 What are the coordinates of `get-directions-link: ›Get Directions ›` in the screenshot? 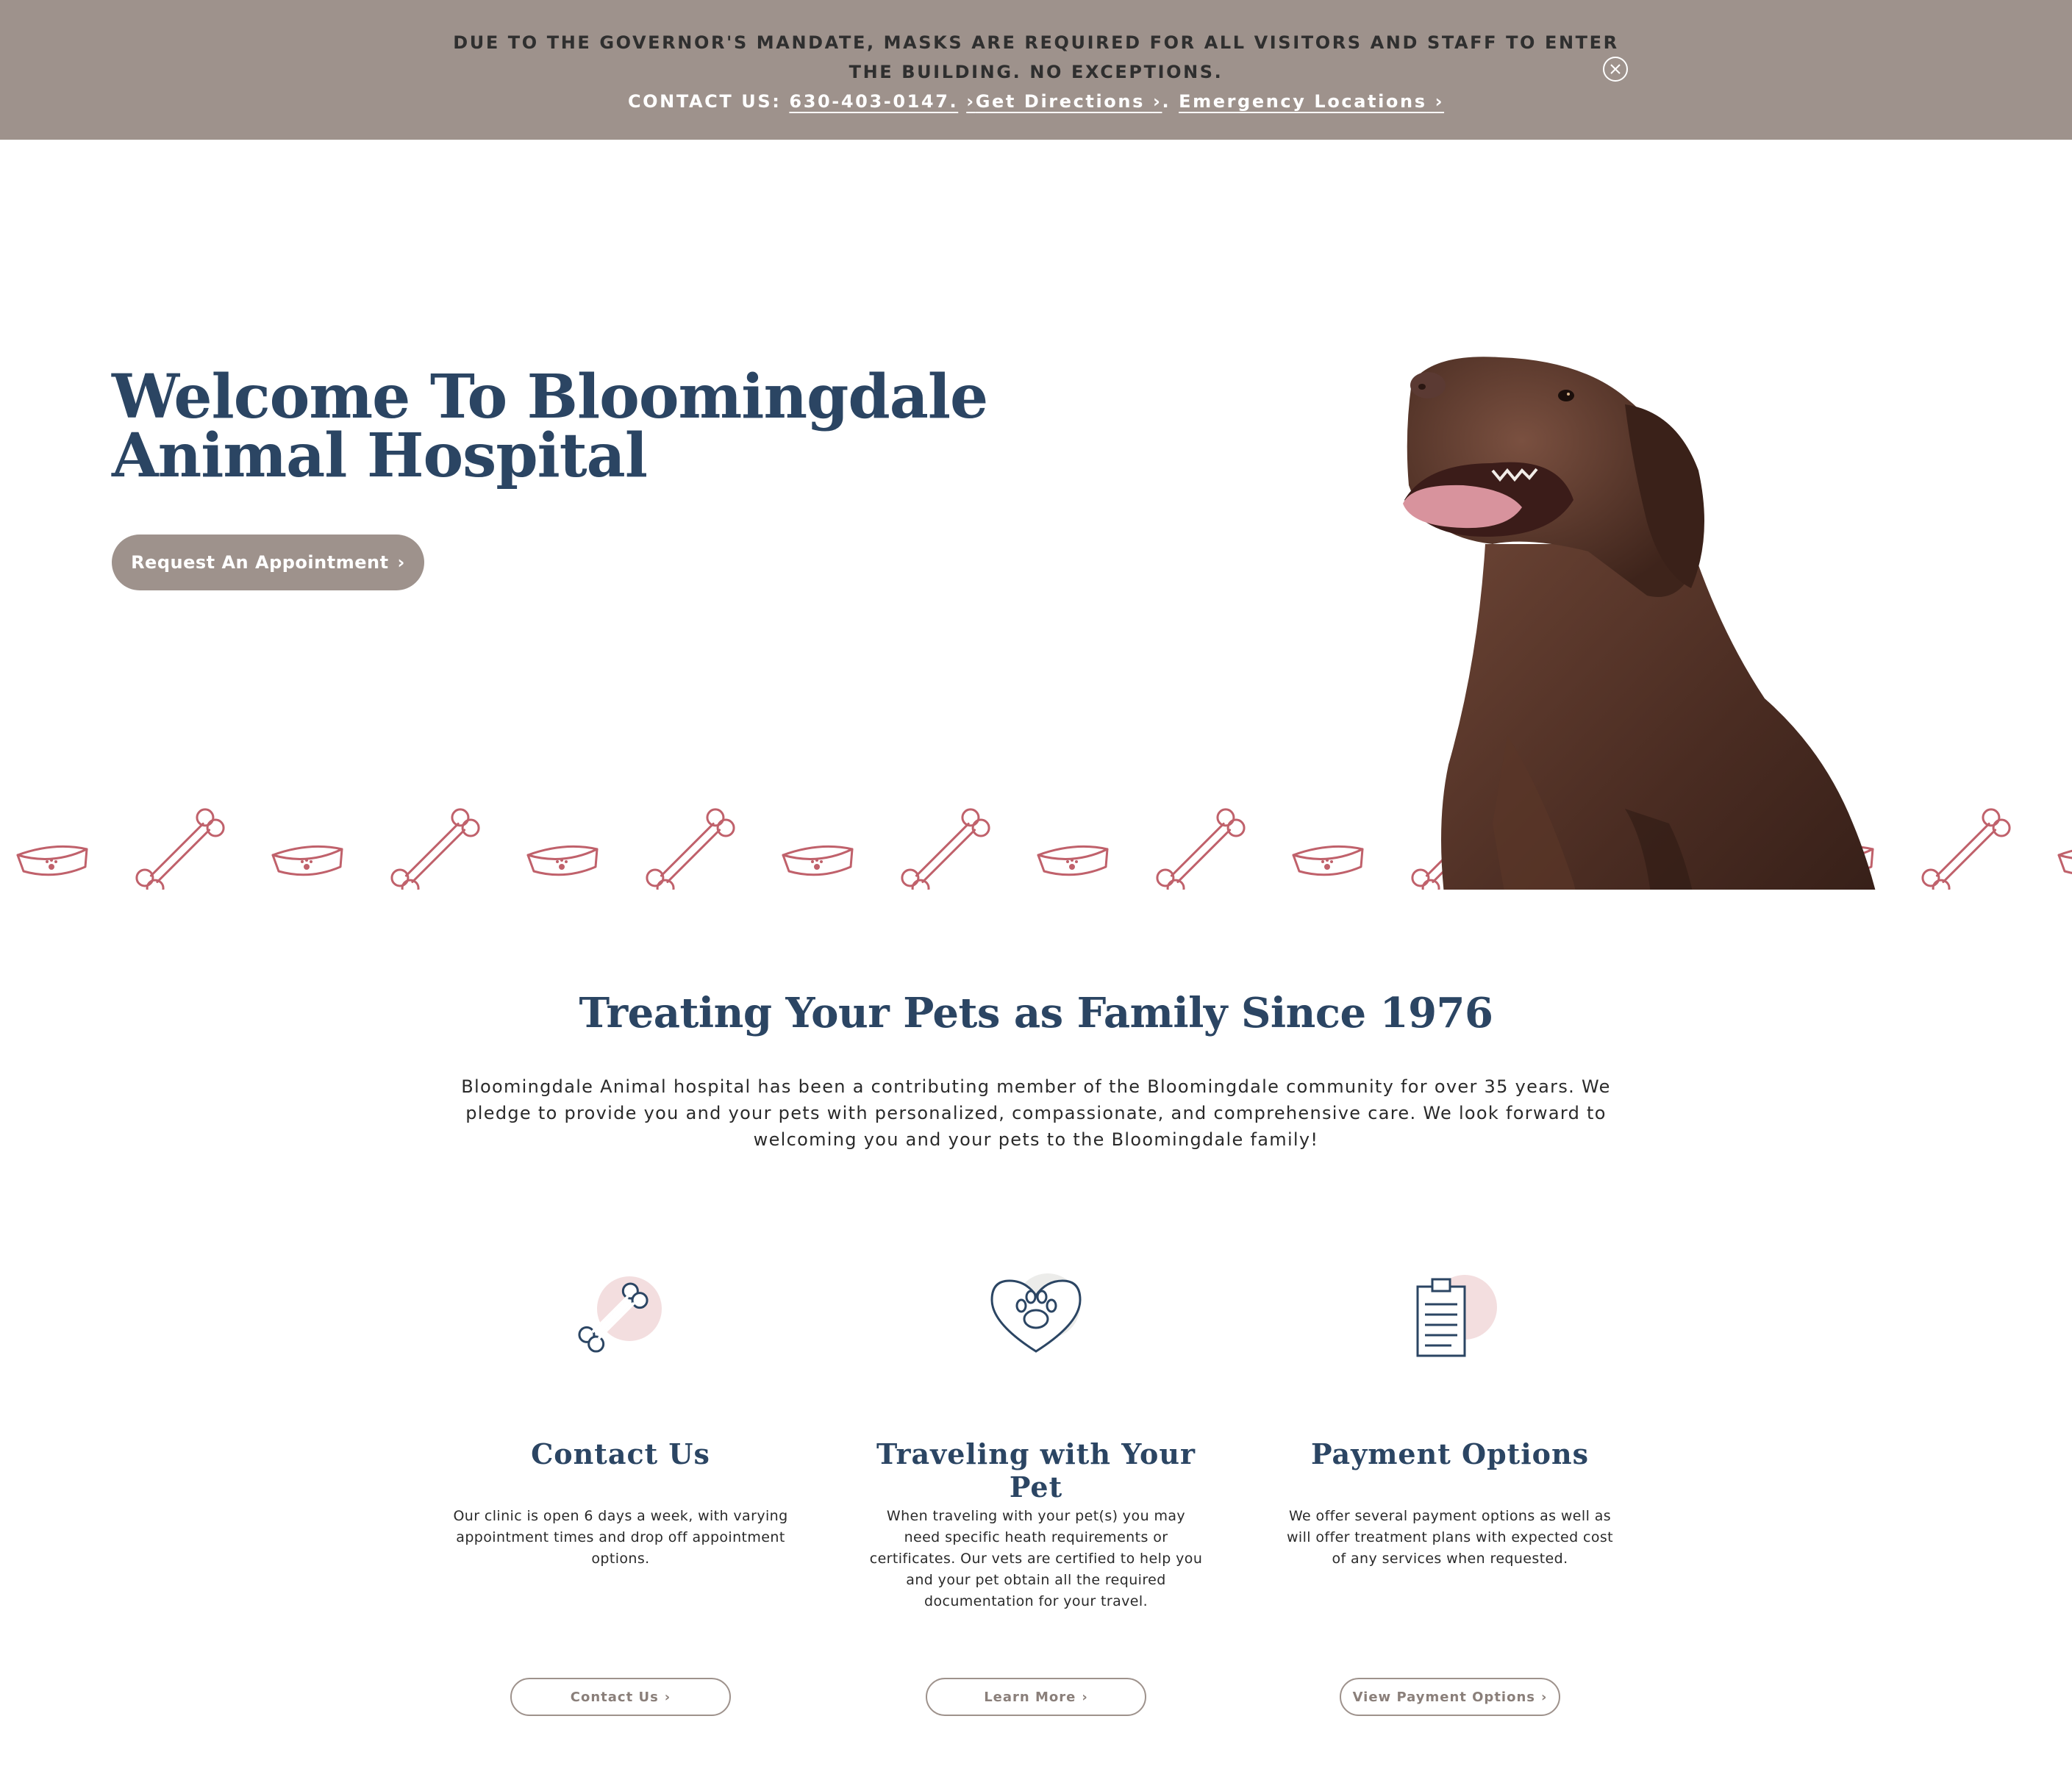 It's located at (1064, 102).